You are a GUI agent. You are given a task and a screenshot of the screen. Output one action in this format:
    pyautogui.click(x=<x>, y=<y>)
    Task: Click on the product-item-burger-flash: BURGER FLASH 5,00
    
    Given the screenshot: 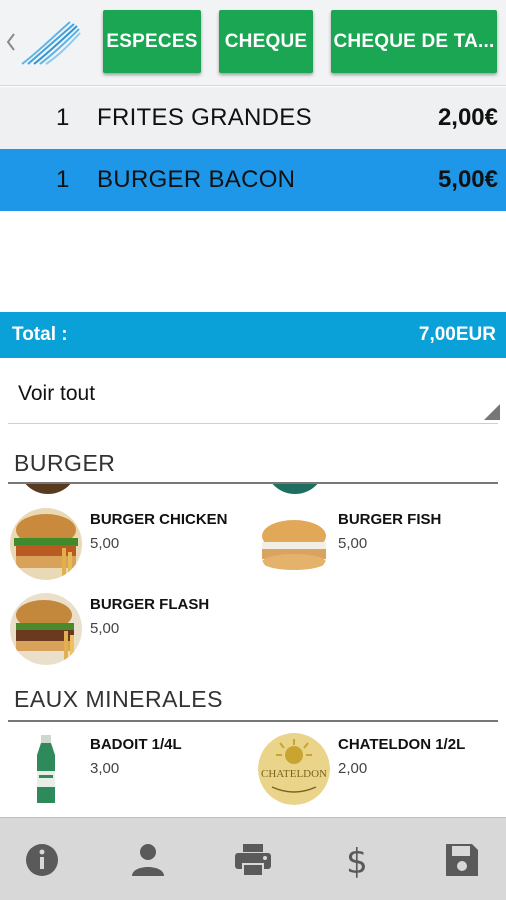 What is the action you would take?
    pyautogui.click(x=130, y=633)
    